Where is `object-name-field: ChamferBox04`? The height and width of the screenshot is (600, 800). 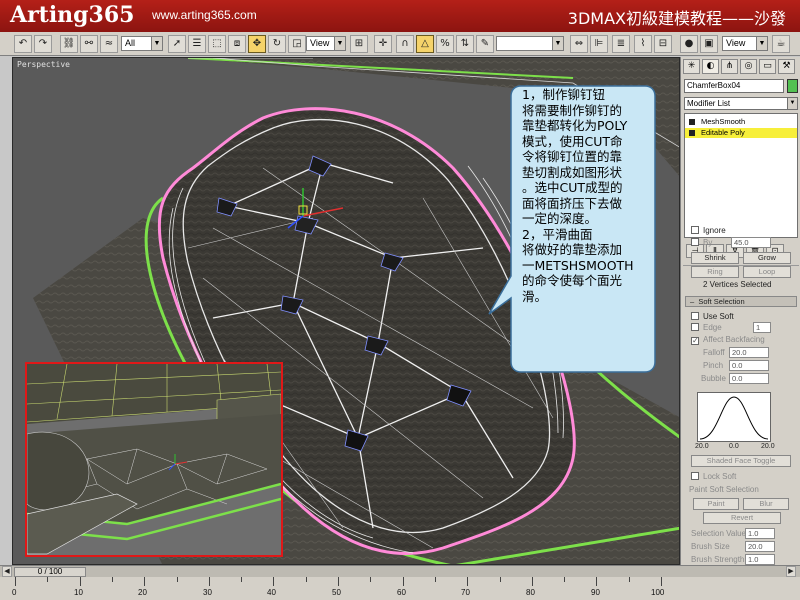 object-name-field: ChamferBox04 is located at coordinates (734, 86).